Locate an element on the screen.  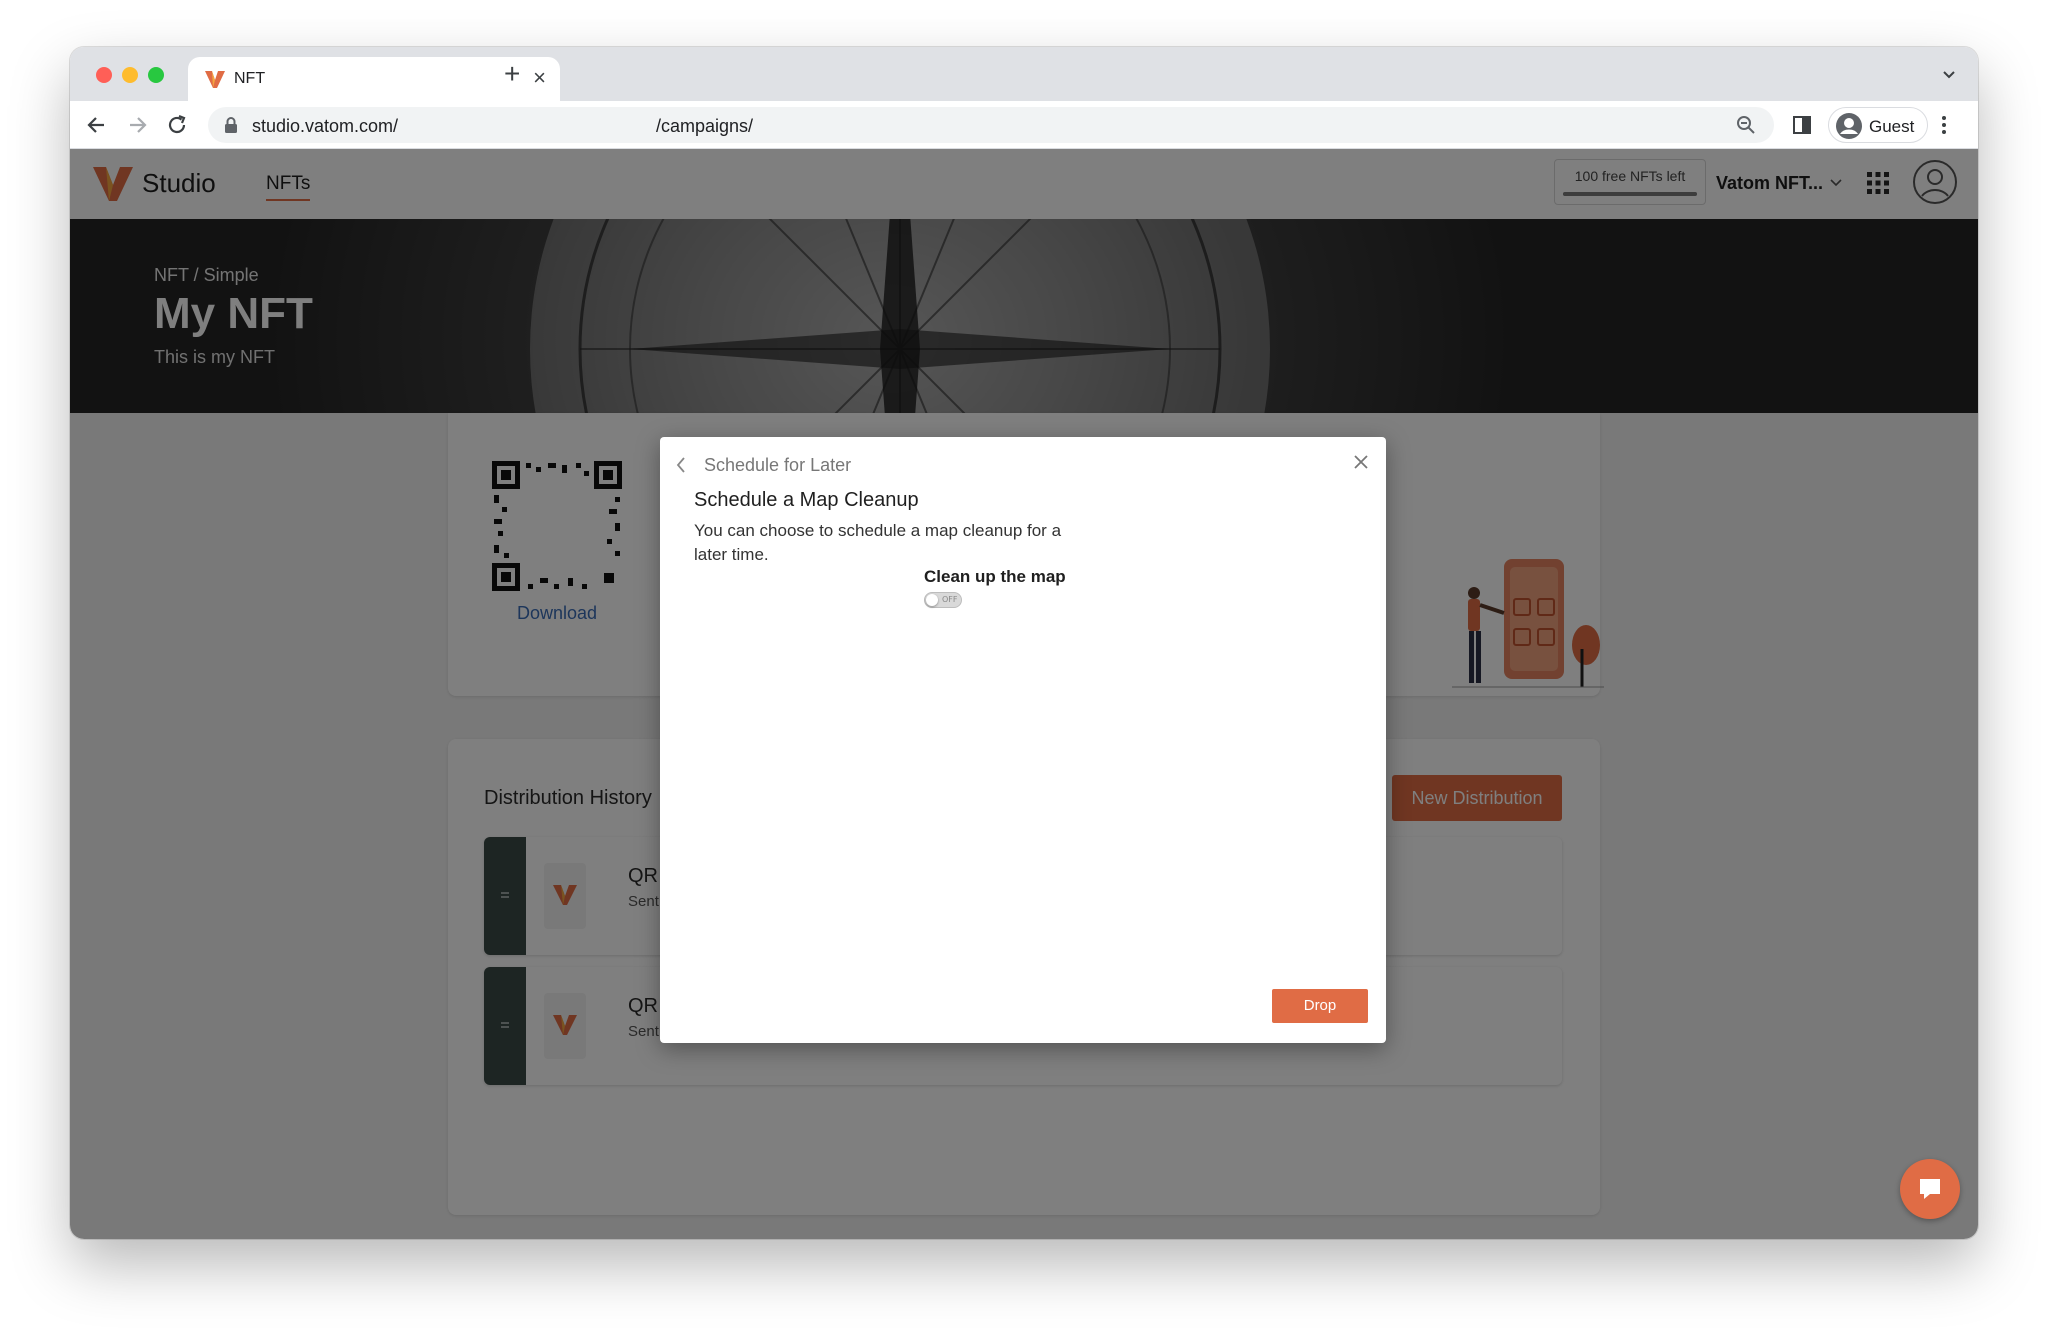
close-icon is located at coordinates (1361, 462).